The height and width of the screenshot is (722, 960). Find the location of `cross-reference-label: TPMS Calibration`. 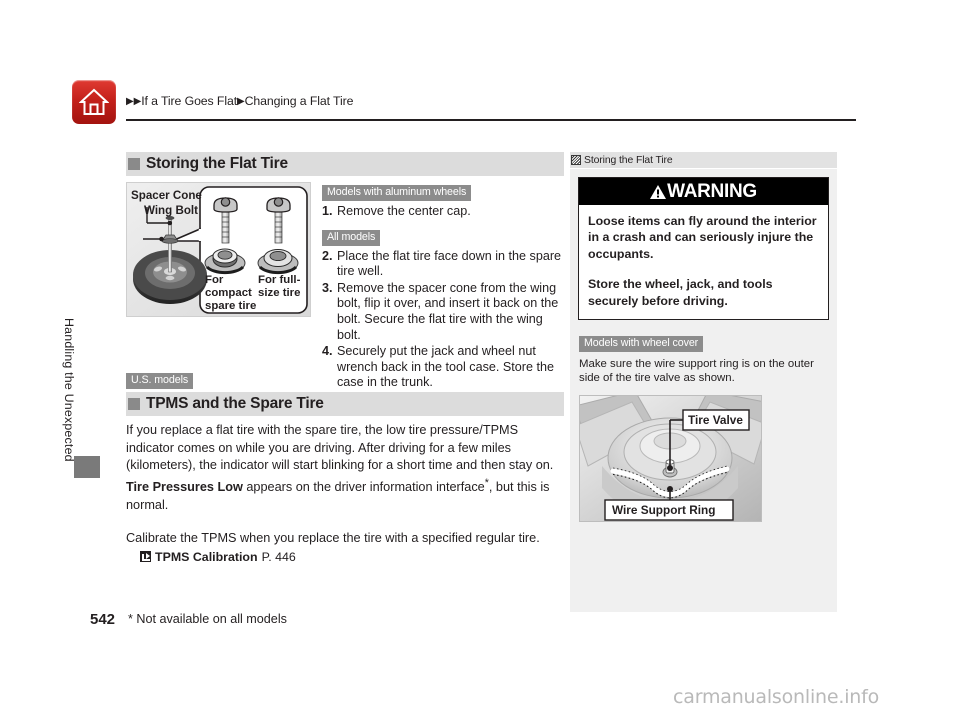

cross-reference-label: TPMS Calibration is located at coordinates (206, 556).